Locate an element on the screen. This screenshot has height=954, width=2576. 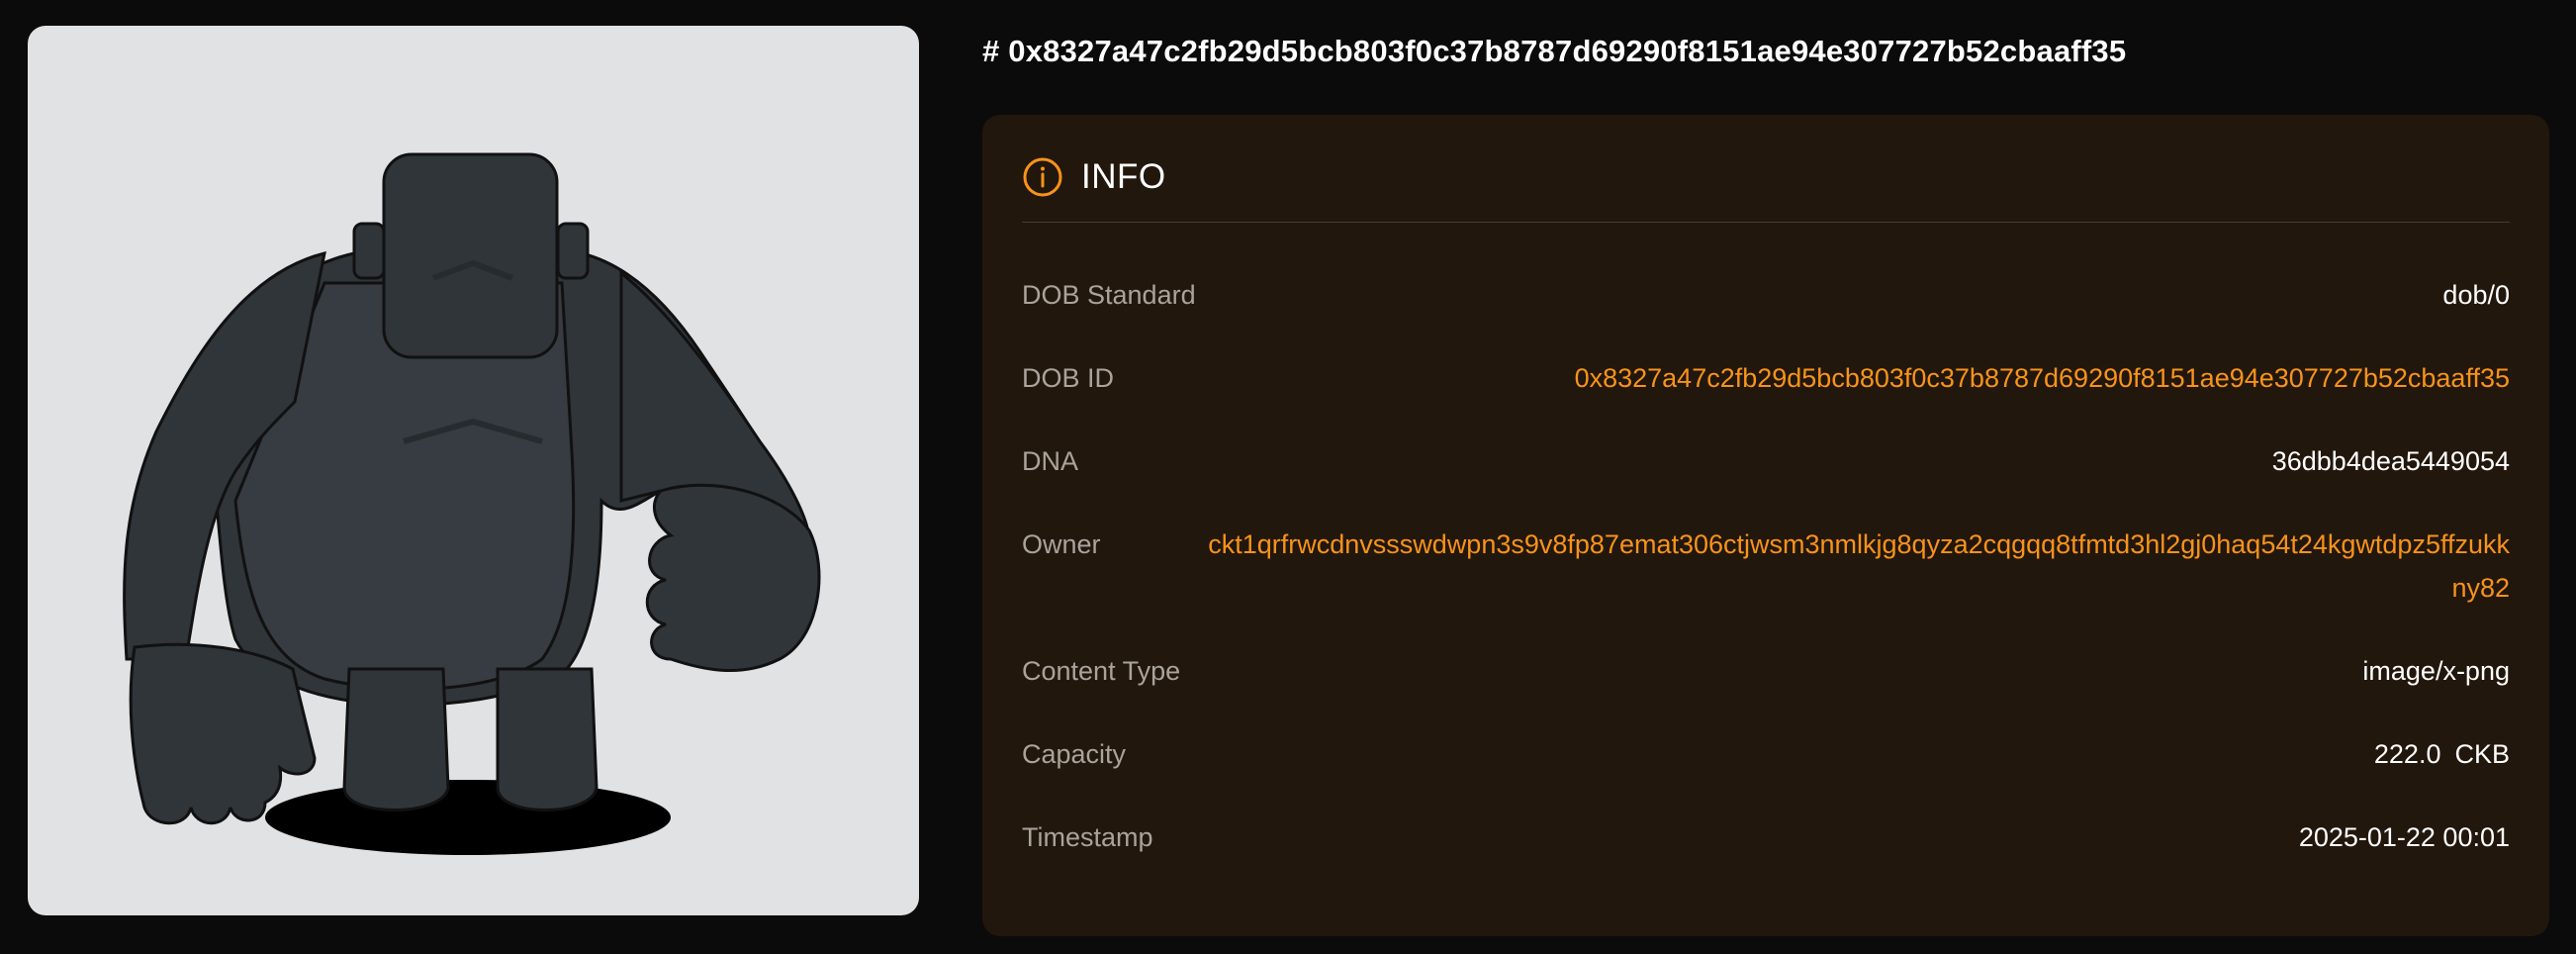
owner-label: Owner is located at coordinates (1062, 544).